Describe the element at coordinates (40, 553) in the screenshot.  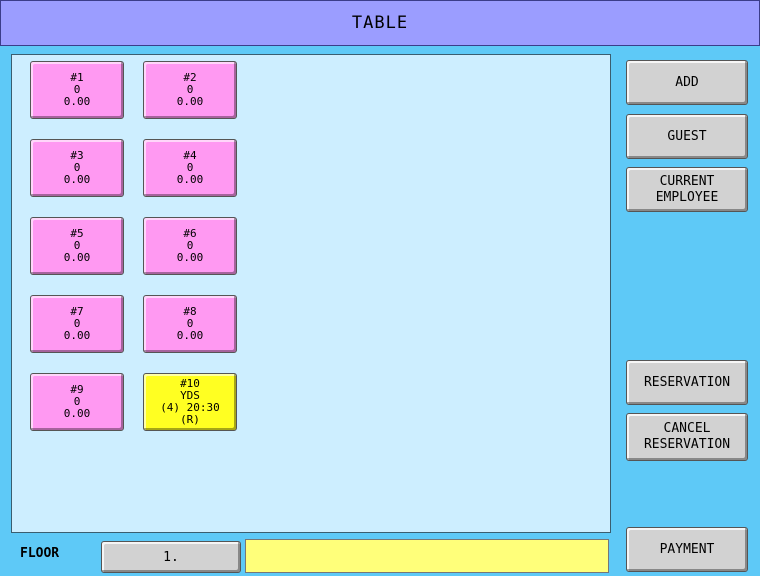
I see `floor-label: FLOOR` at that location.